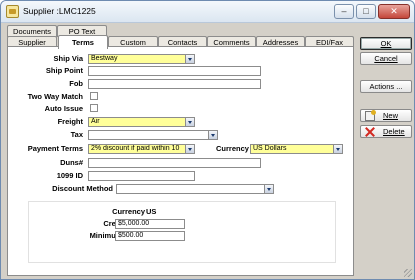  I want to click on ok-label: OK, so click(386, 43).